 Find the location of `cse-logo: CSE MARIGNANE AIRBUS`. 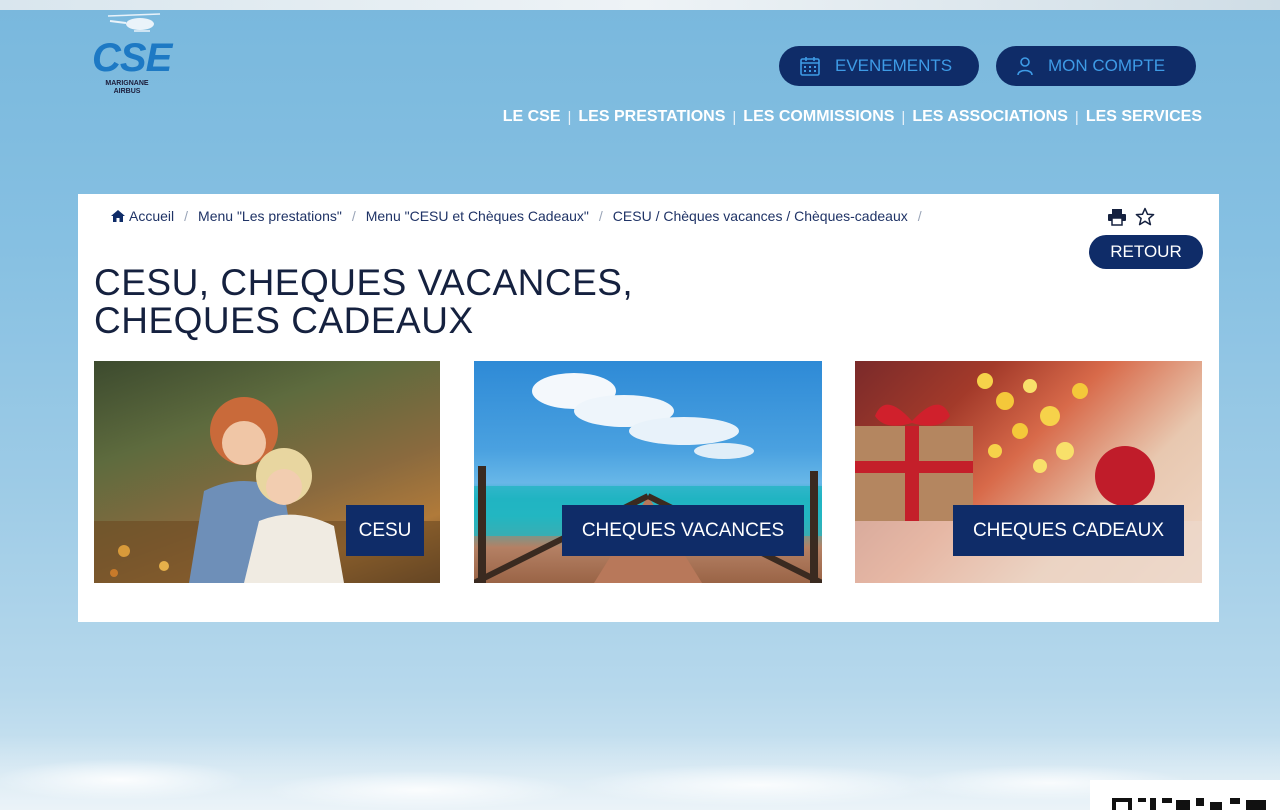

cse-logo: CSE MARIGNANE AIRBUS is located at coordinates (137, 55).